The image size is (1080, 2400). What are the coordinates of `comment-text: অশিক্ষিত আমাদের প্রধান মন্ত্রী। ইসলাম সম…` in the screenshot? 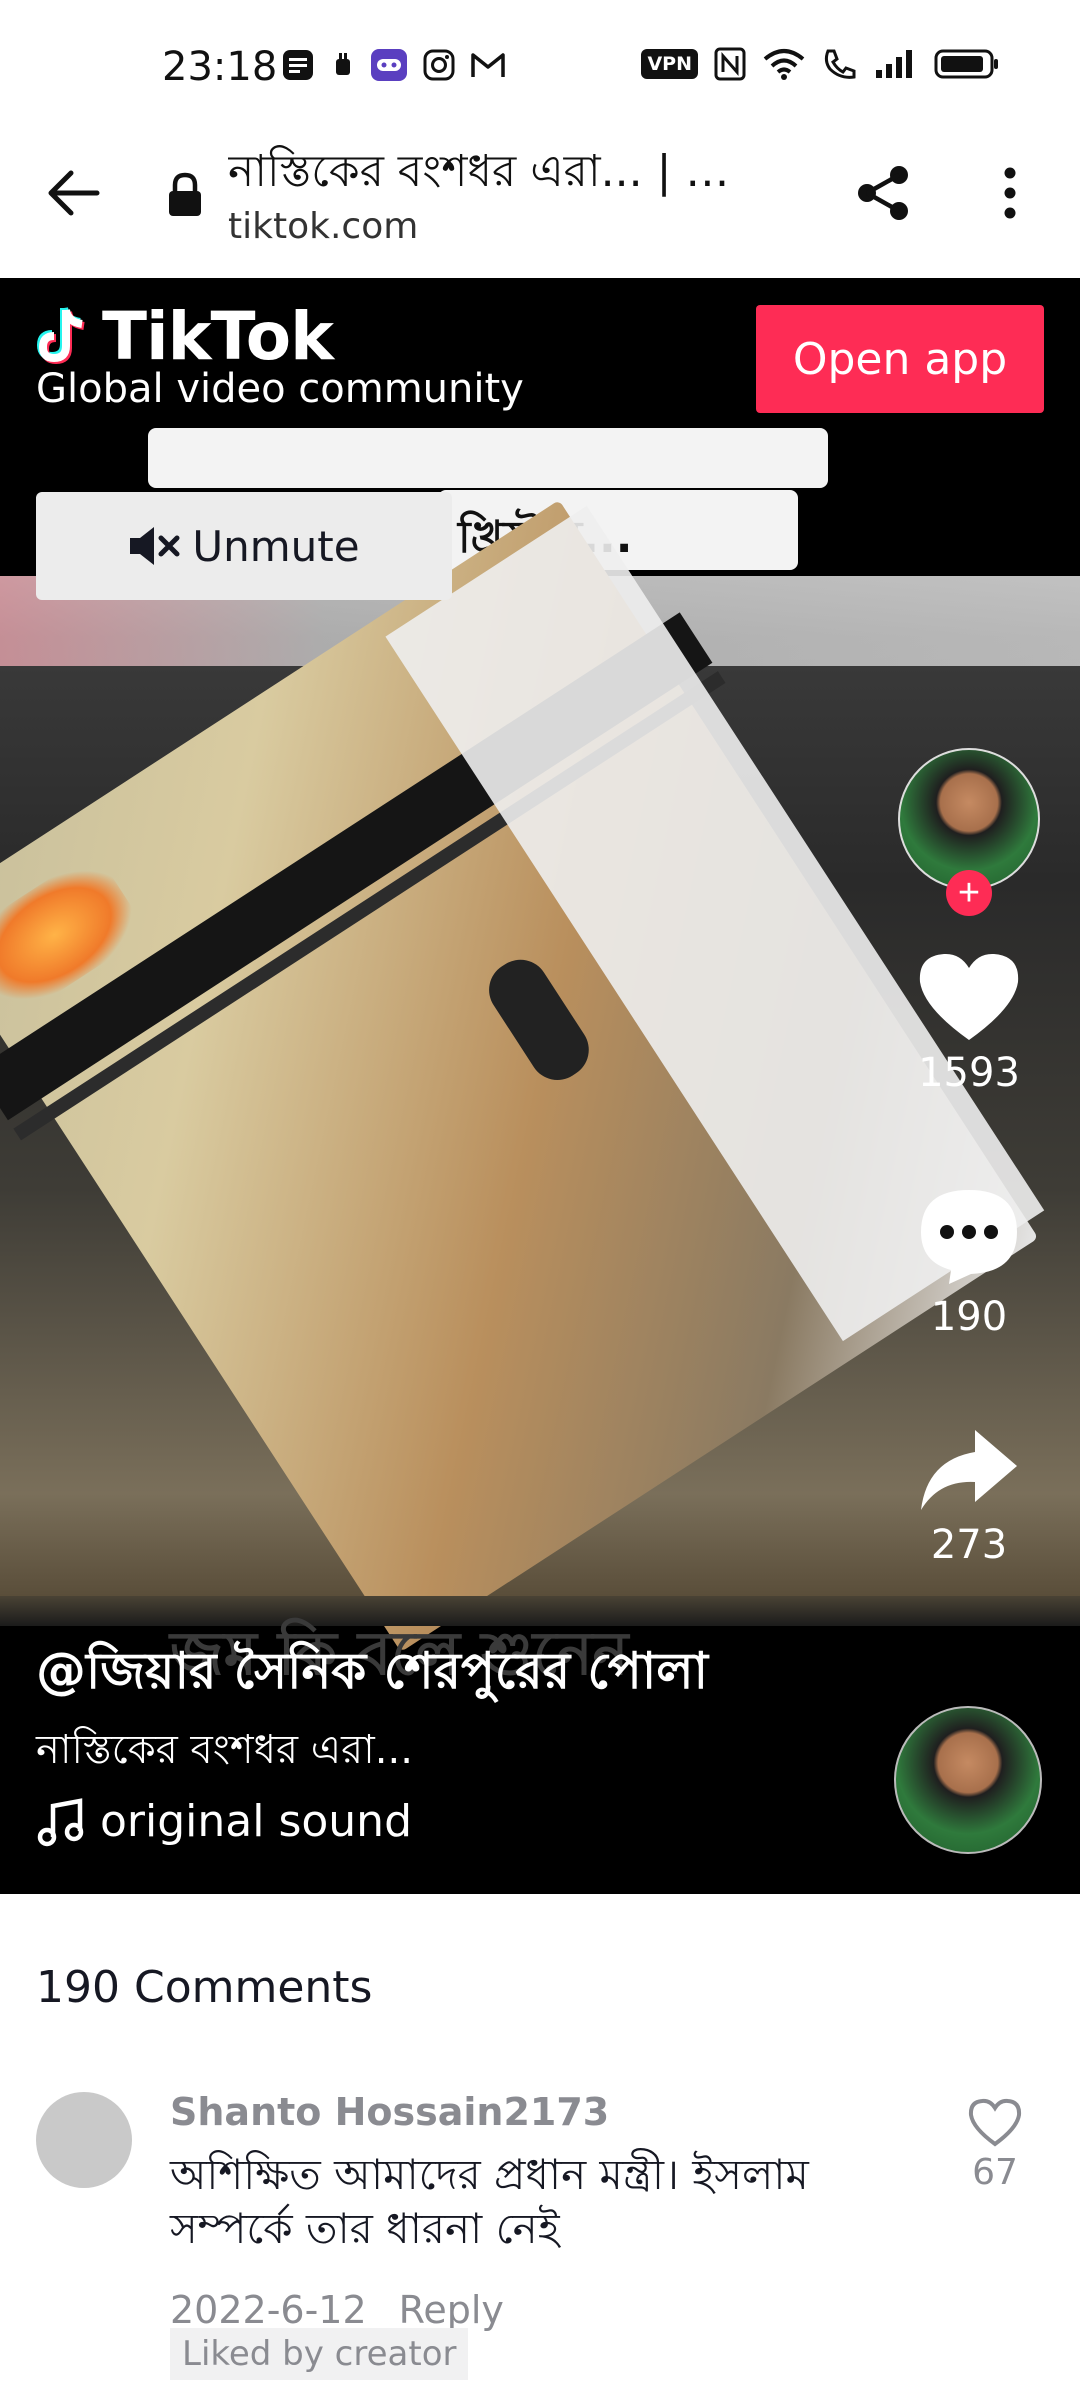 It's located at (489, 2201).